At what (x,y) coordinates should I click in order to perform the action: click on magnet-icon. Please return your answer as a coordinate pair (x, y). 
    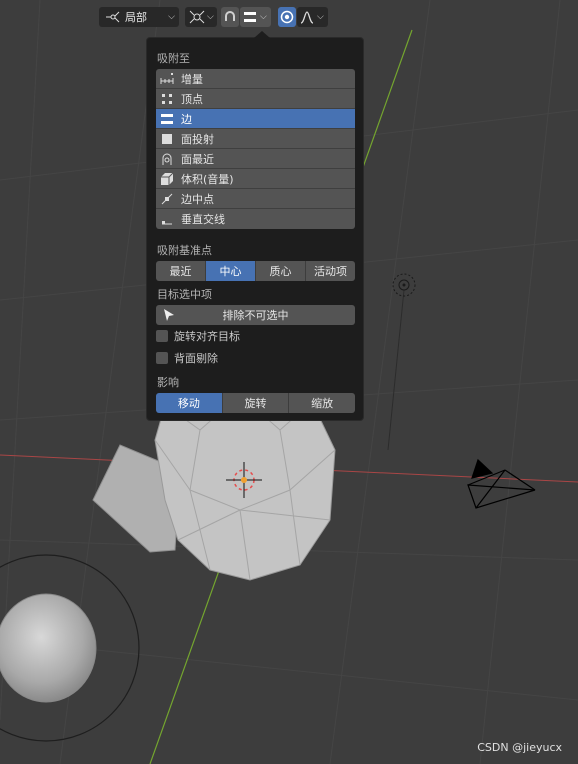
    Looking at the image, I should click on (230, 16).